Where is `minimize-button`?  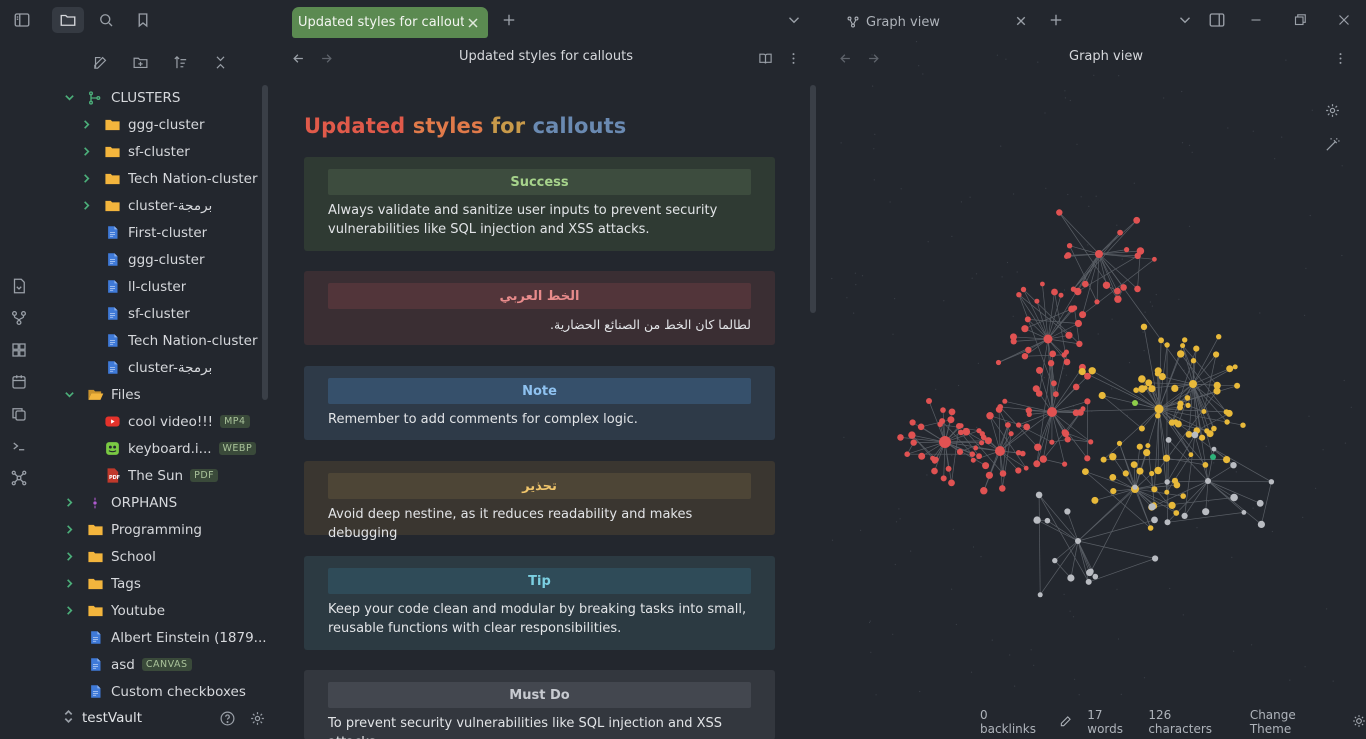 minimize-button is located at coordinates (1256, 20).